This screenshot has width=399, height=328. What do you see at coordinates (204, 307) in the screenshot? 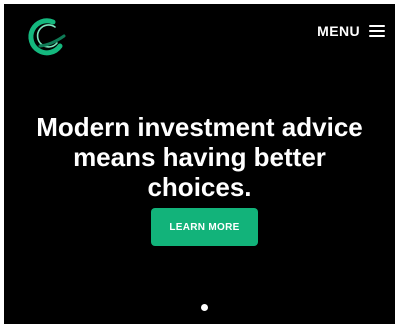
I see `carousel-dot-active` at bounding box center [204, 307].